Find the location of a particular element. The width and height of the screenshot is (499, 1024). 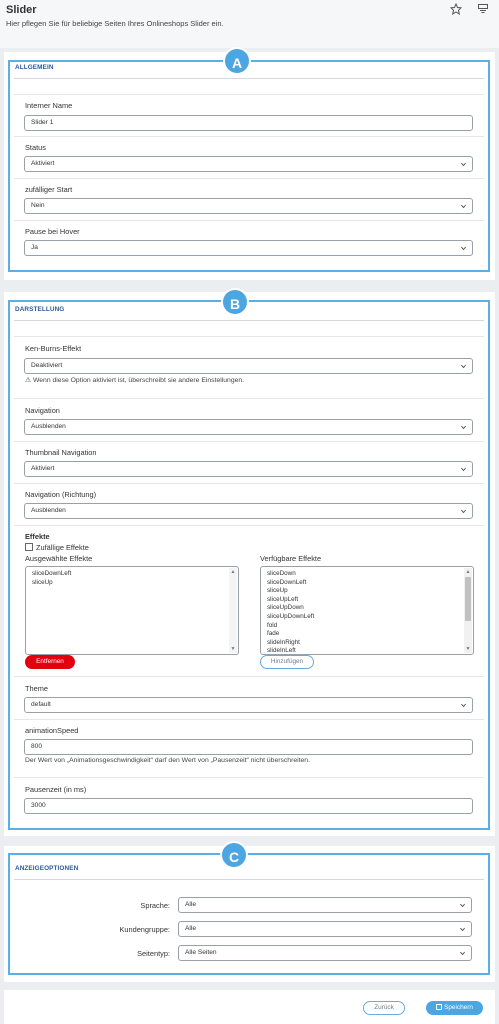

selected-effects-list: sliceDownLeft sliceUp ▲ ▼ is located at coordinates (132, 610).